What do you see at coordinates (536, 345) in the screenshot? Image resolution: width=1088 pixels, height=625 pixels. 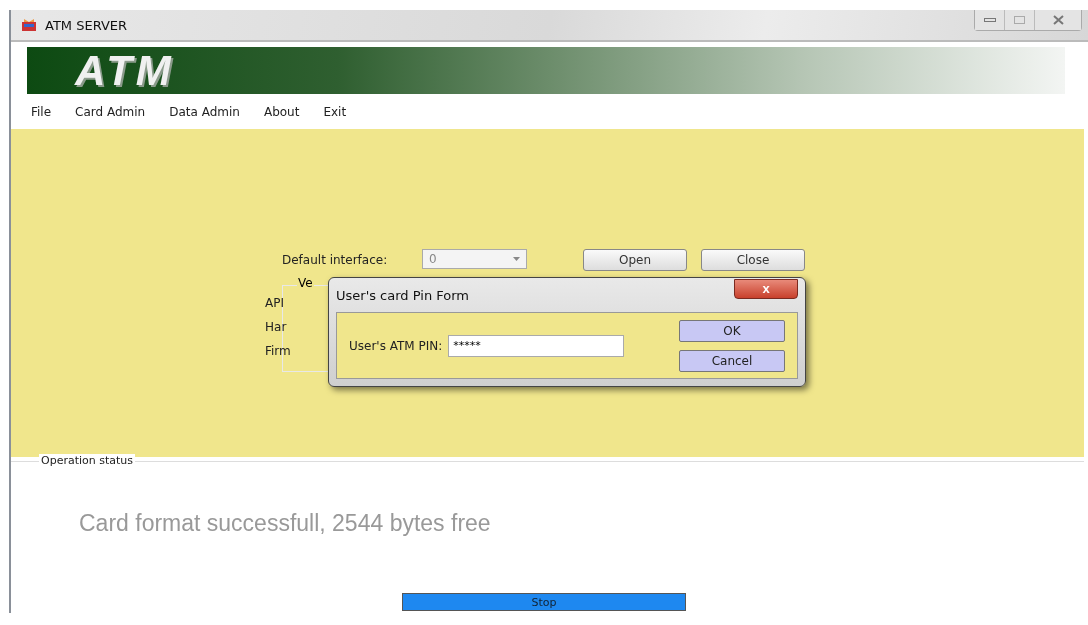 I see `pin-field: *****` at bounding box center [536, 345].